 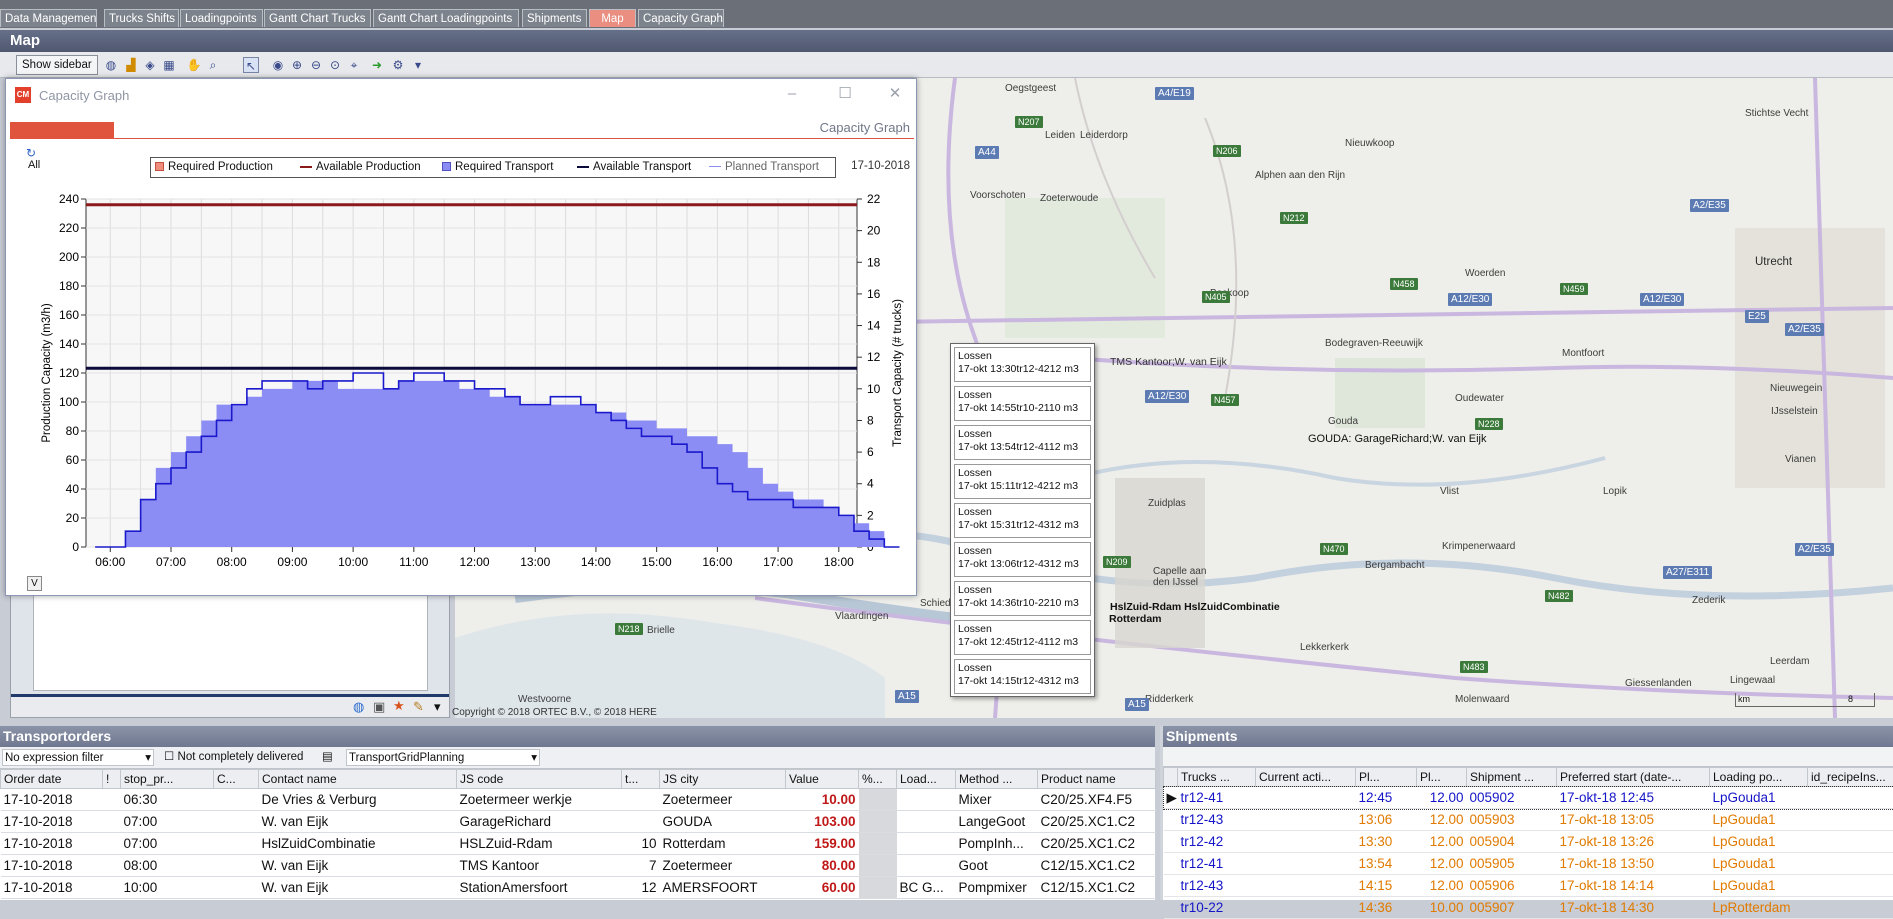 What do you see at coordinates (1470, 299) in the screenshot?
I see `road-shield: A12/E30` at bounding box center [1470, 299].